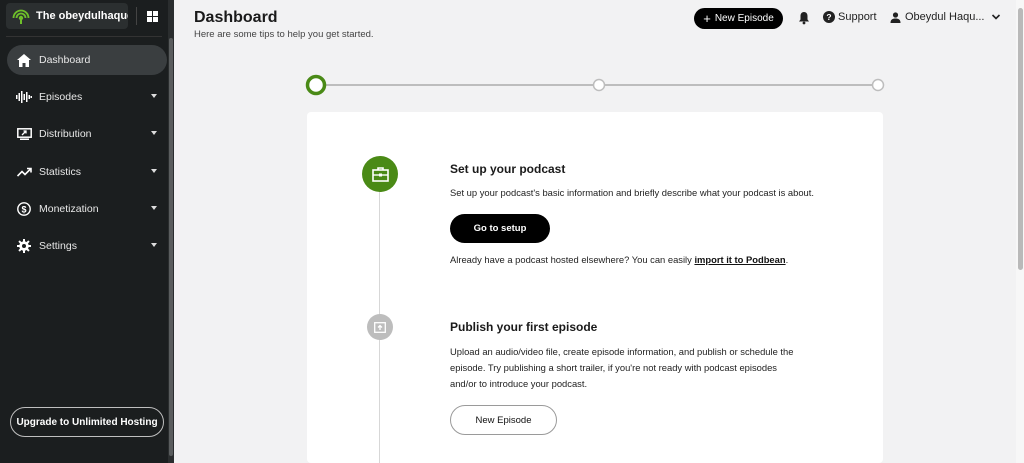 This screenshot has height=463, width=1024. I want to click on step-icon-publish, so click(380, 327).